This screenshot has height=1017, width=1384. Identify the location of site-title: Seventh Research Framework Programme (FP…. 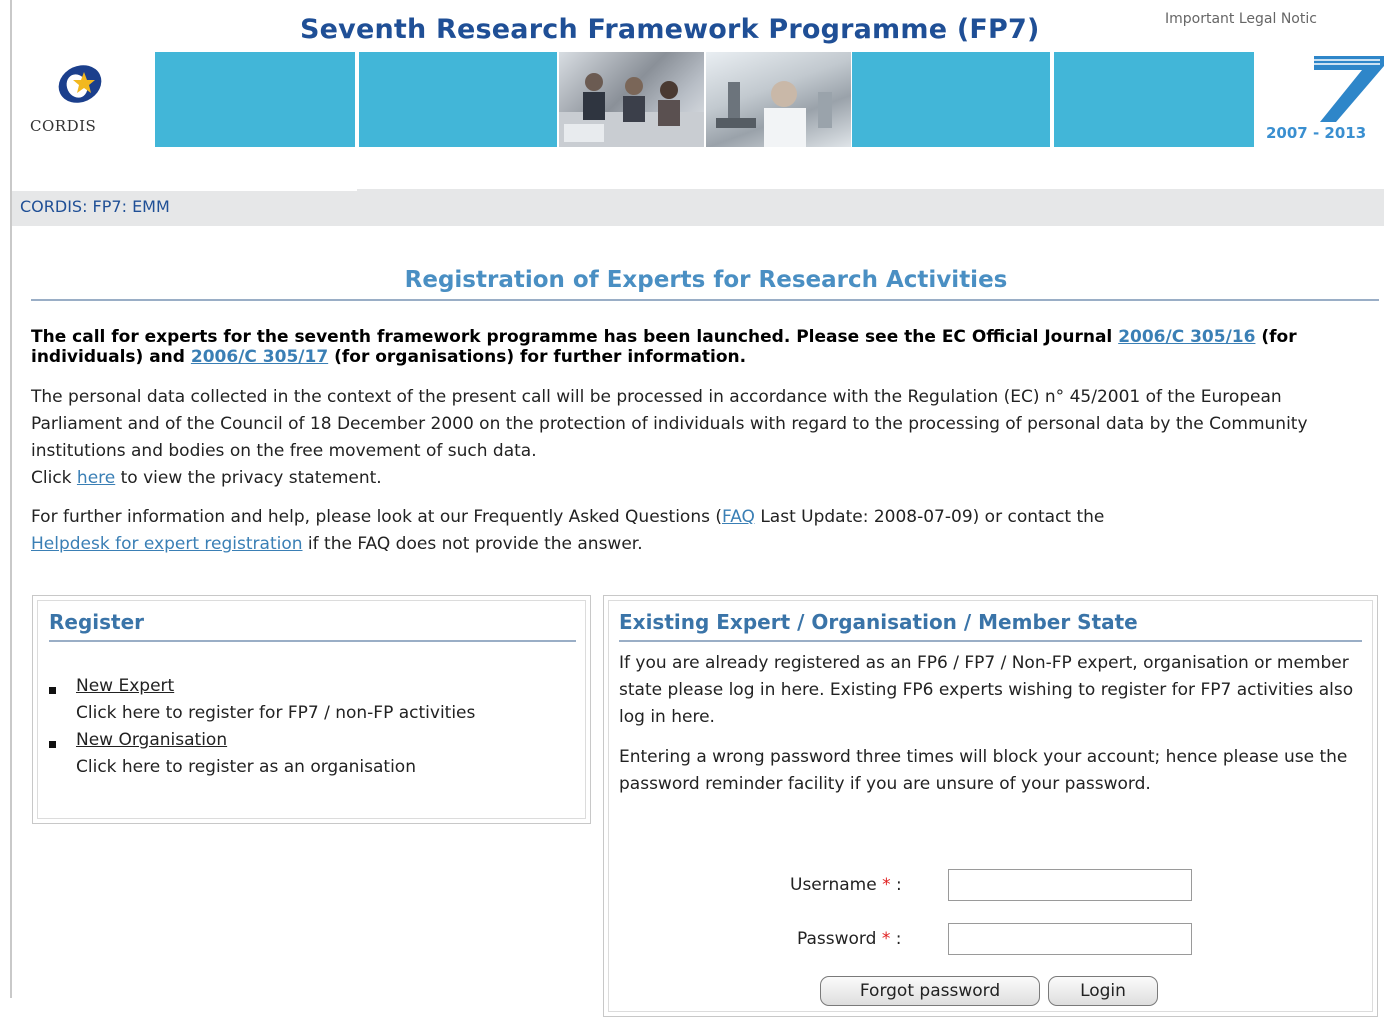
(670, 29).